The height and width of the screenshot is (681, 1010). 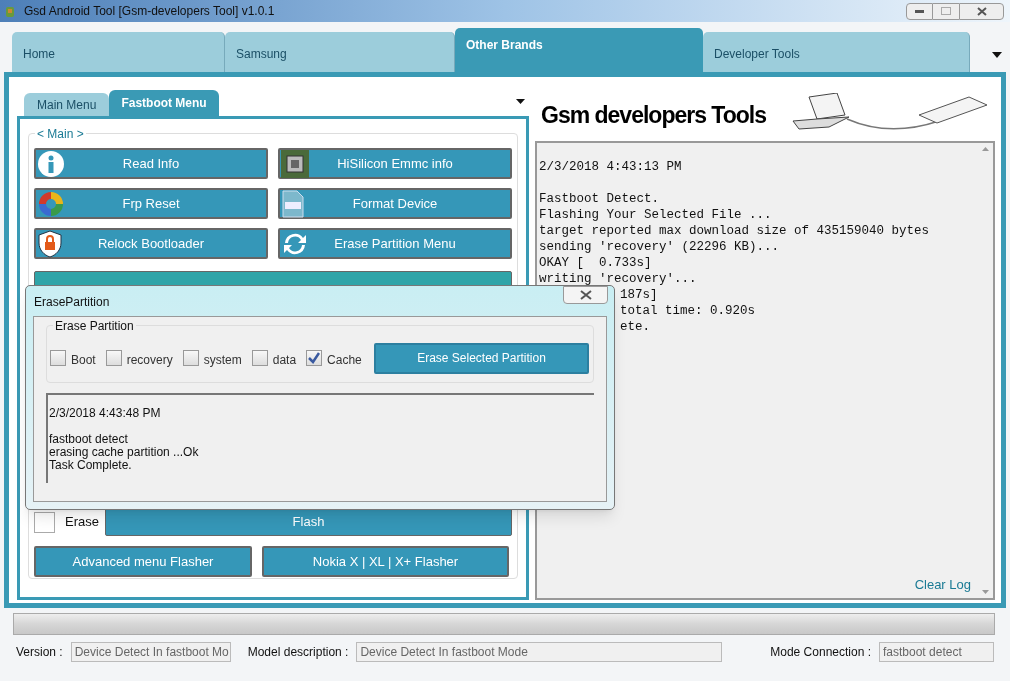 What do you see at coordinates (105, 413) in the screenshot?
I see `log-line: 2/3/2018 4:43:48 PM` at bounding box center [105, 413].